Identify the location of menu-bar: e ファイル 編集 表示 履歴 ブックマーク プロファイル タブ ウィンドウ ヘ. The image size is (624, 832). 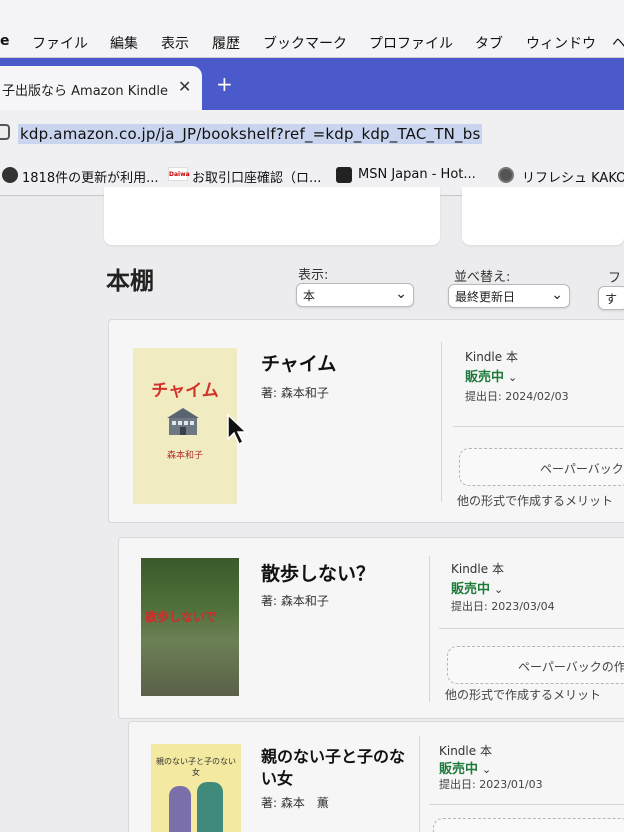
(312, 29).